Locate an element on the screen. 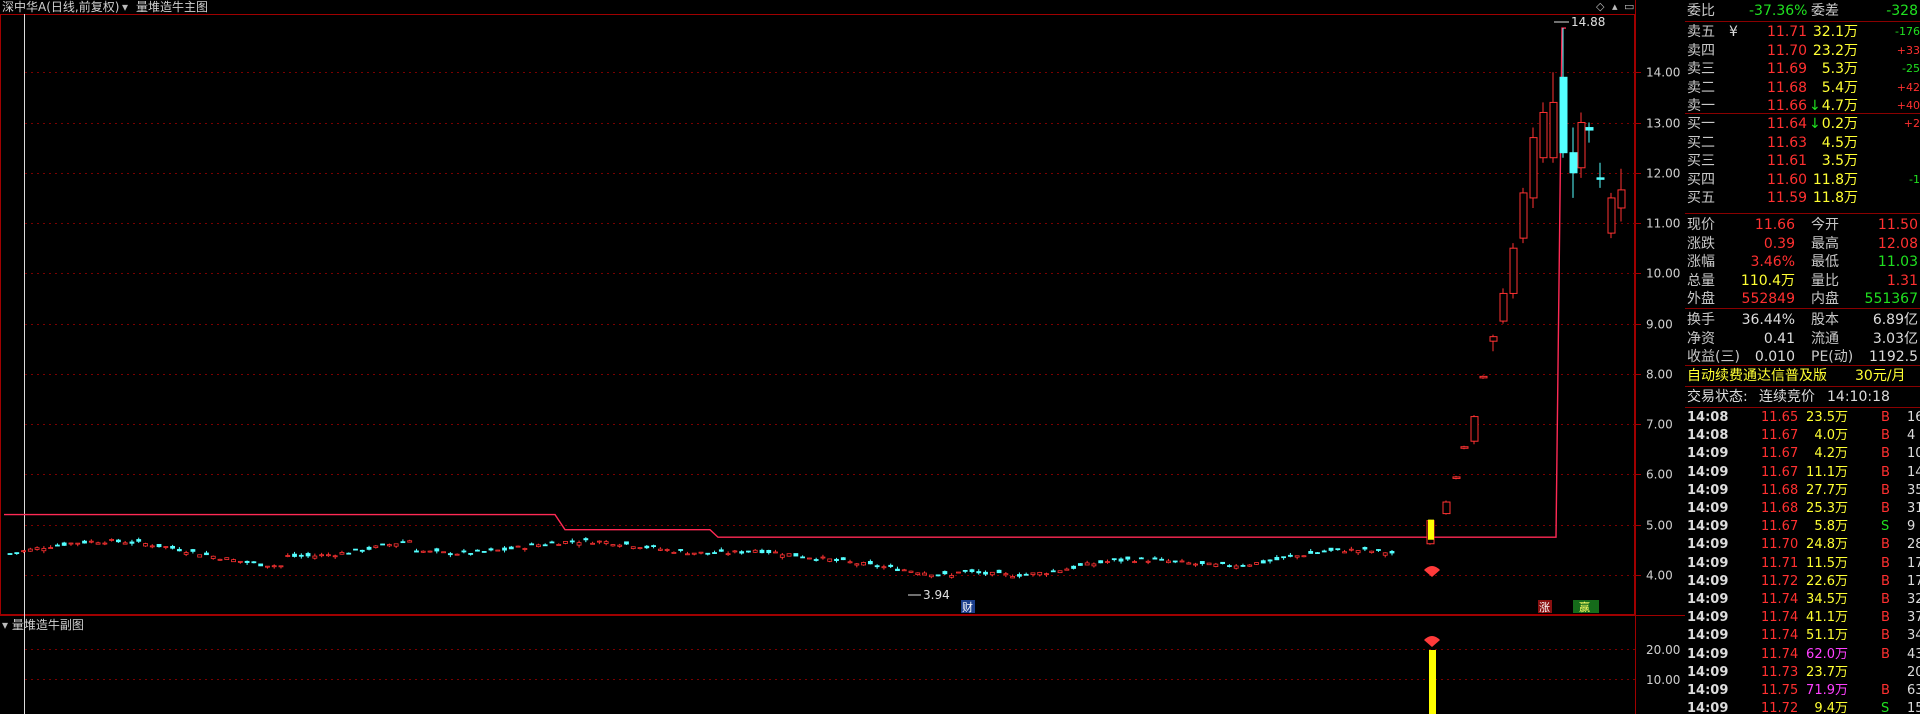 The width and height of the screenshot is (1920, 714). tick-row: 14:09 11.67 4.2万 B 10 is located at coordinates (1802, 454).